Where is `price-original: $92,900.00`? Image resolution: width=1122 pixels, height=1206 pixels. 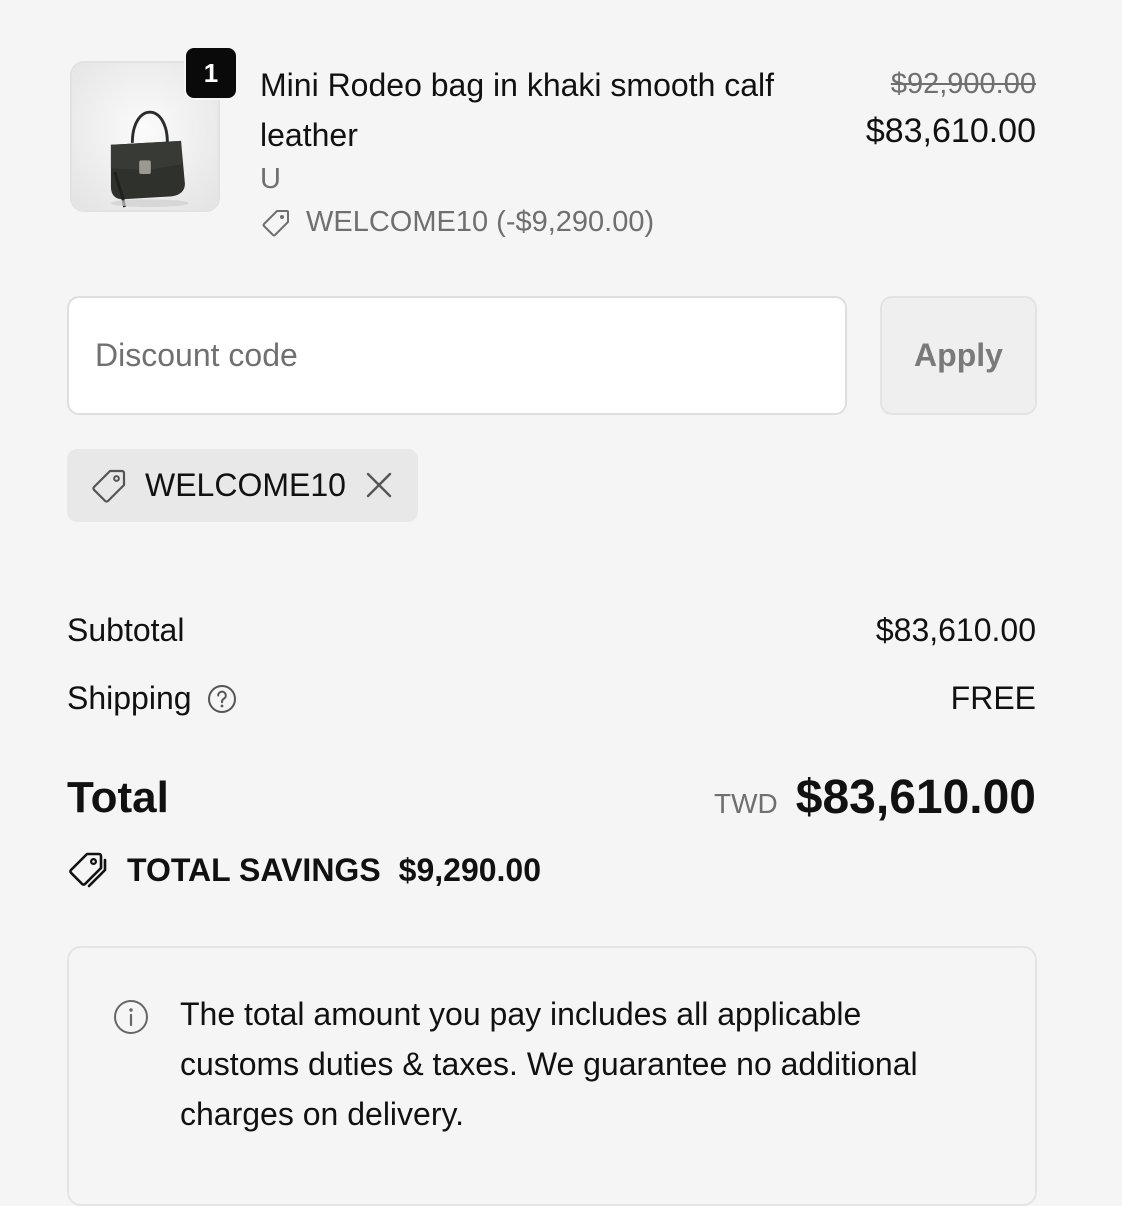
price-original: $92,900.00 is located at coordinates (963, 84).